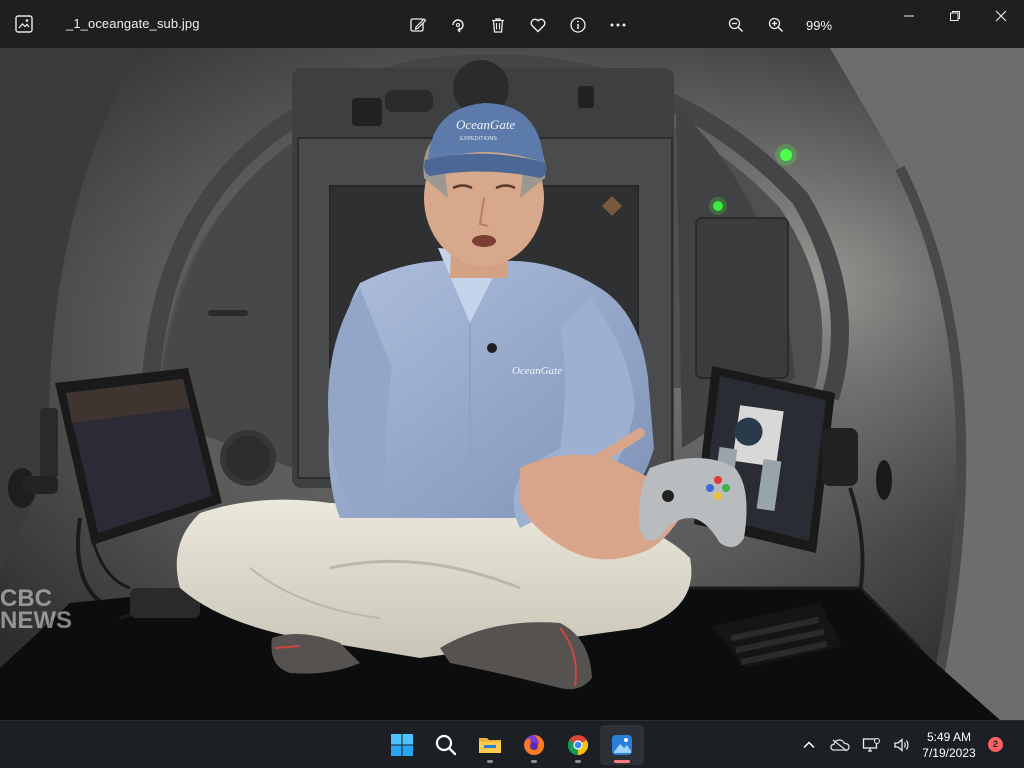 The width and height of the screenshot is (1024, 768). I want to click on delete-button, so click(498, 25).